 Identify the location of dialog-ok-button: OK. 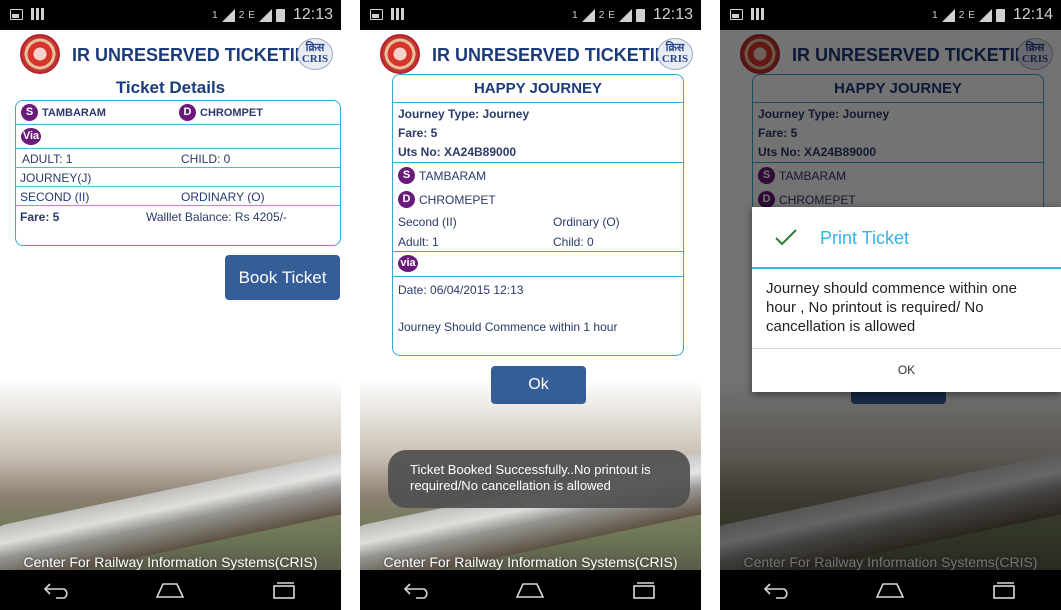
(906, 370).